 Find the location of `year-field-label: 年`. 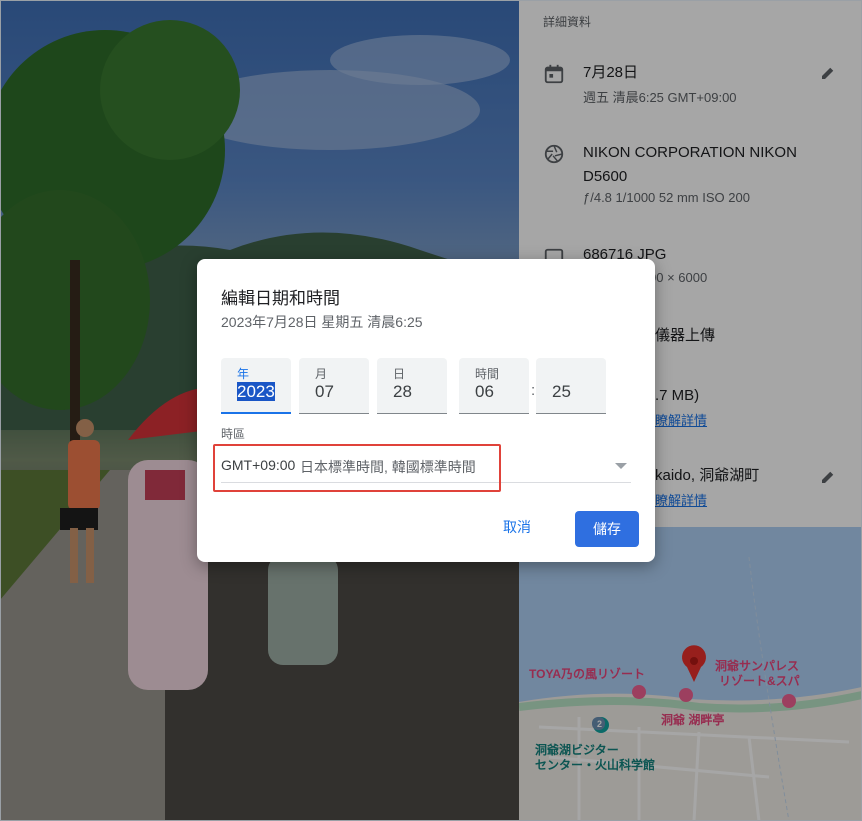

year-field-label: 年 is located at coordinates (243, 374).